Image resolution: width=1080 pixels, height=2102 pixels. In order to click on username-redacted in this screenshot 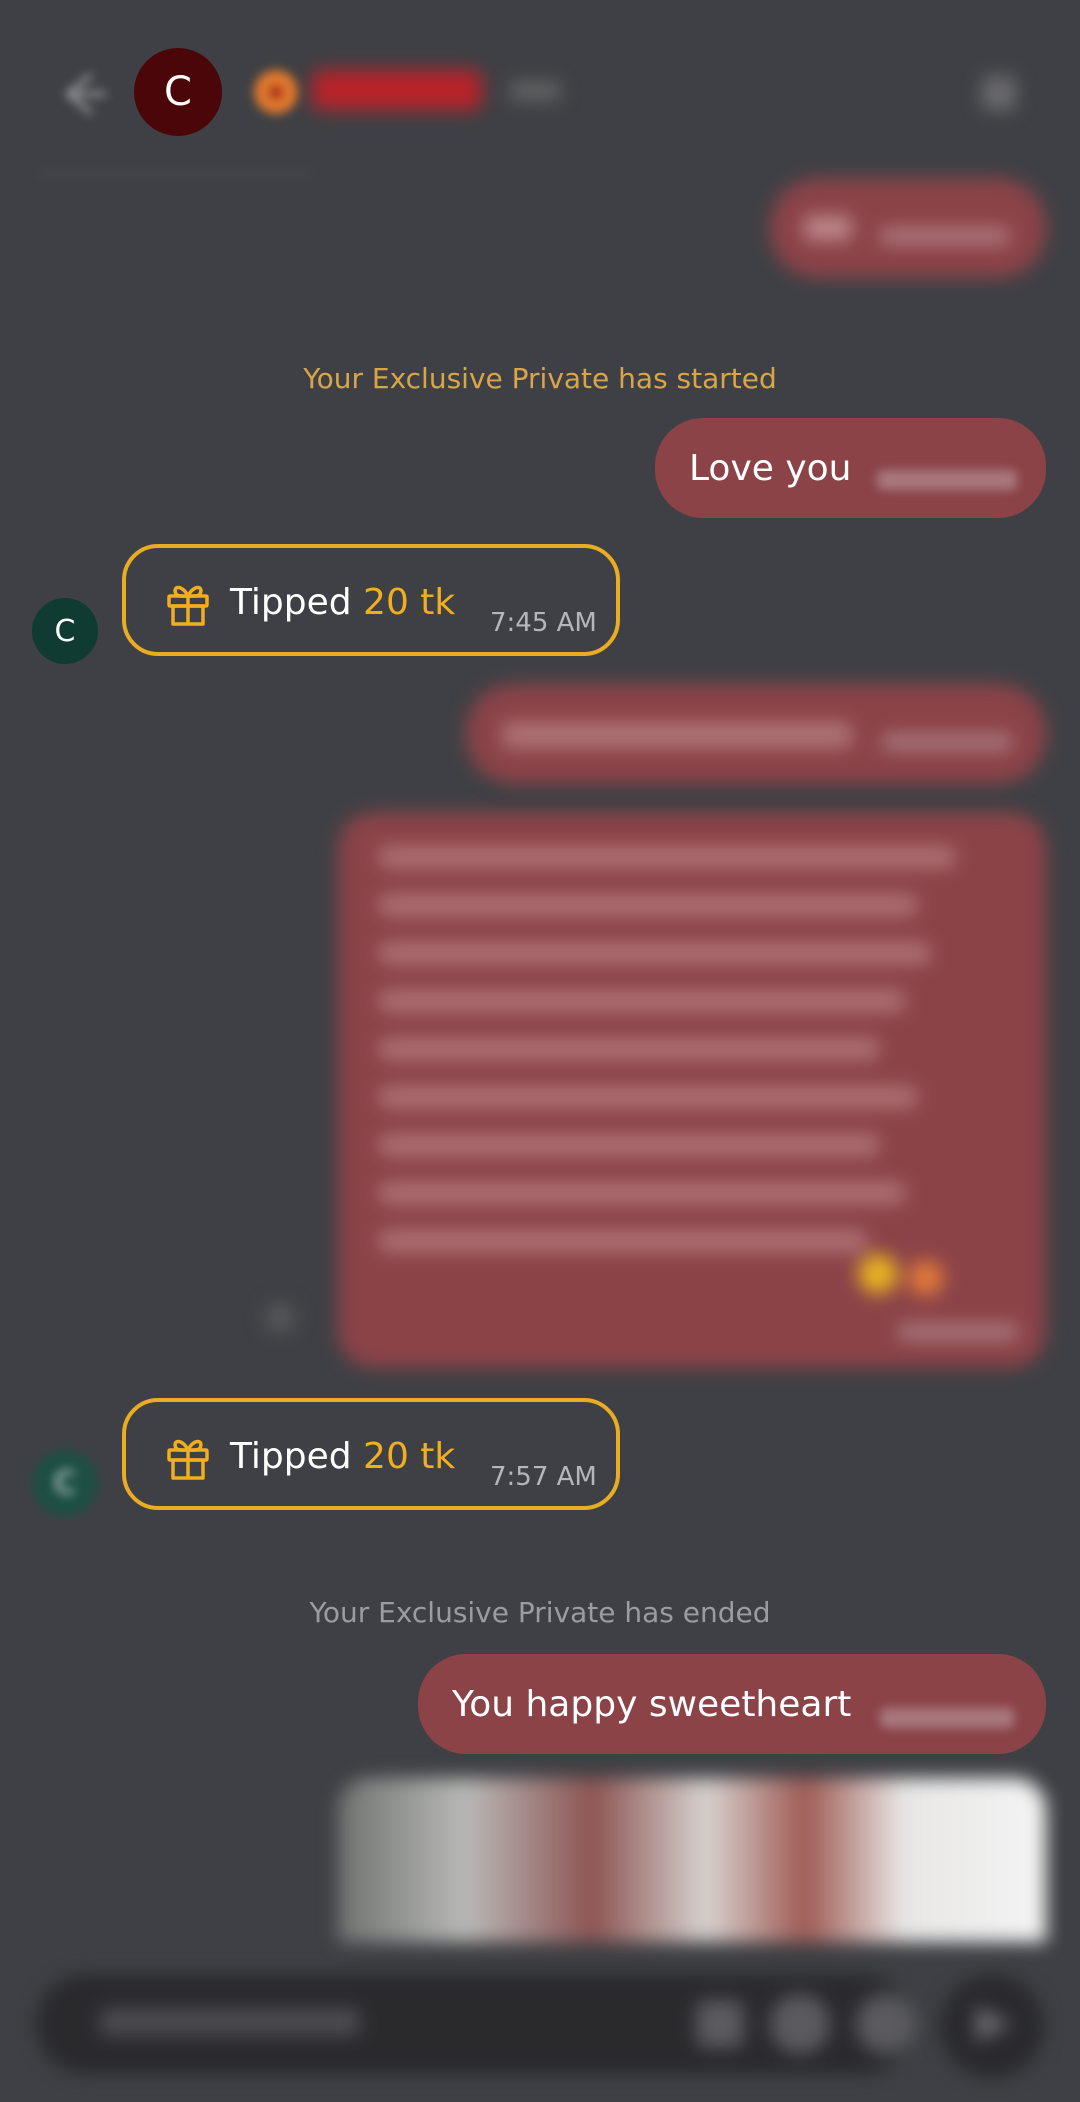, I will do `click(397, 90)`.